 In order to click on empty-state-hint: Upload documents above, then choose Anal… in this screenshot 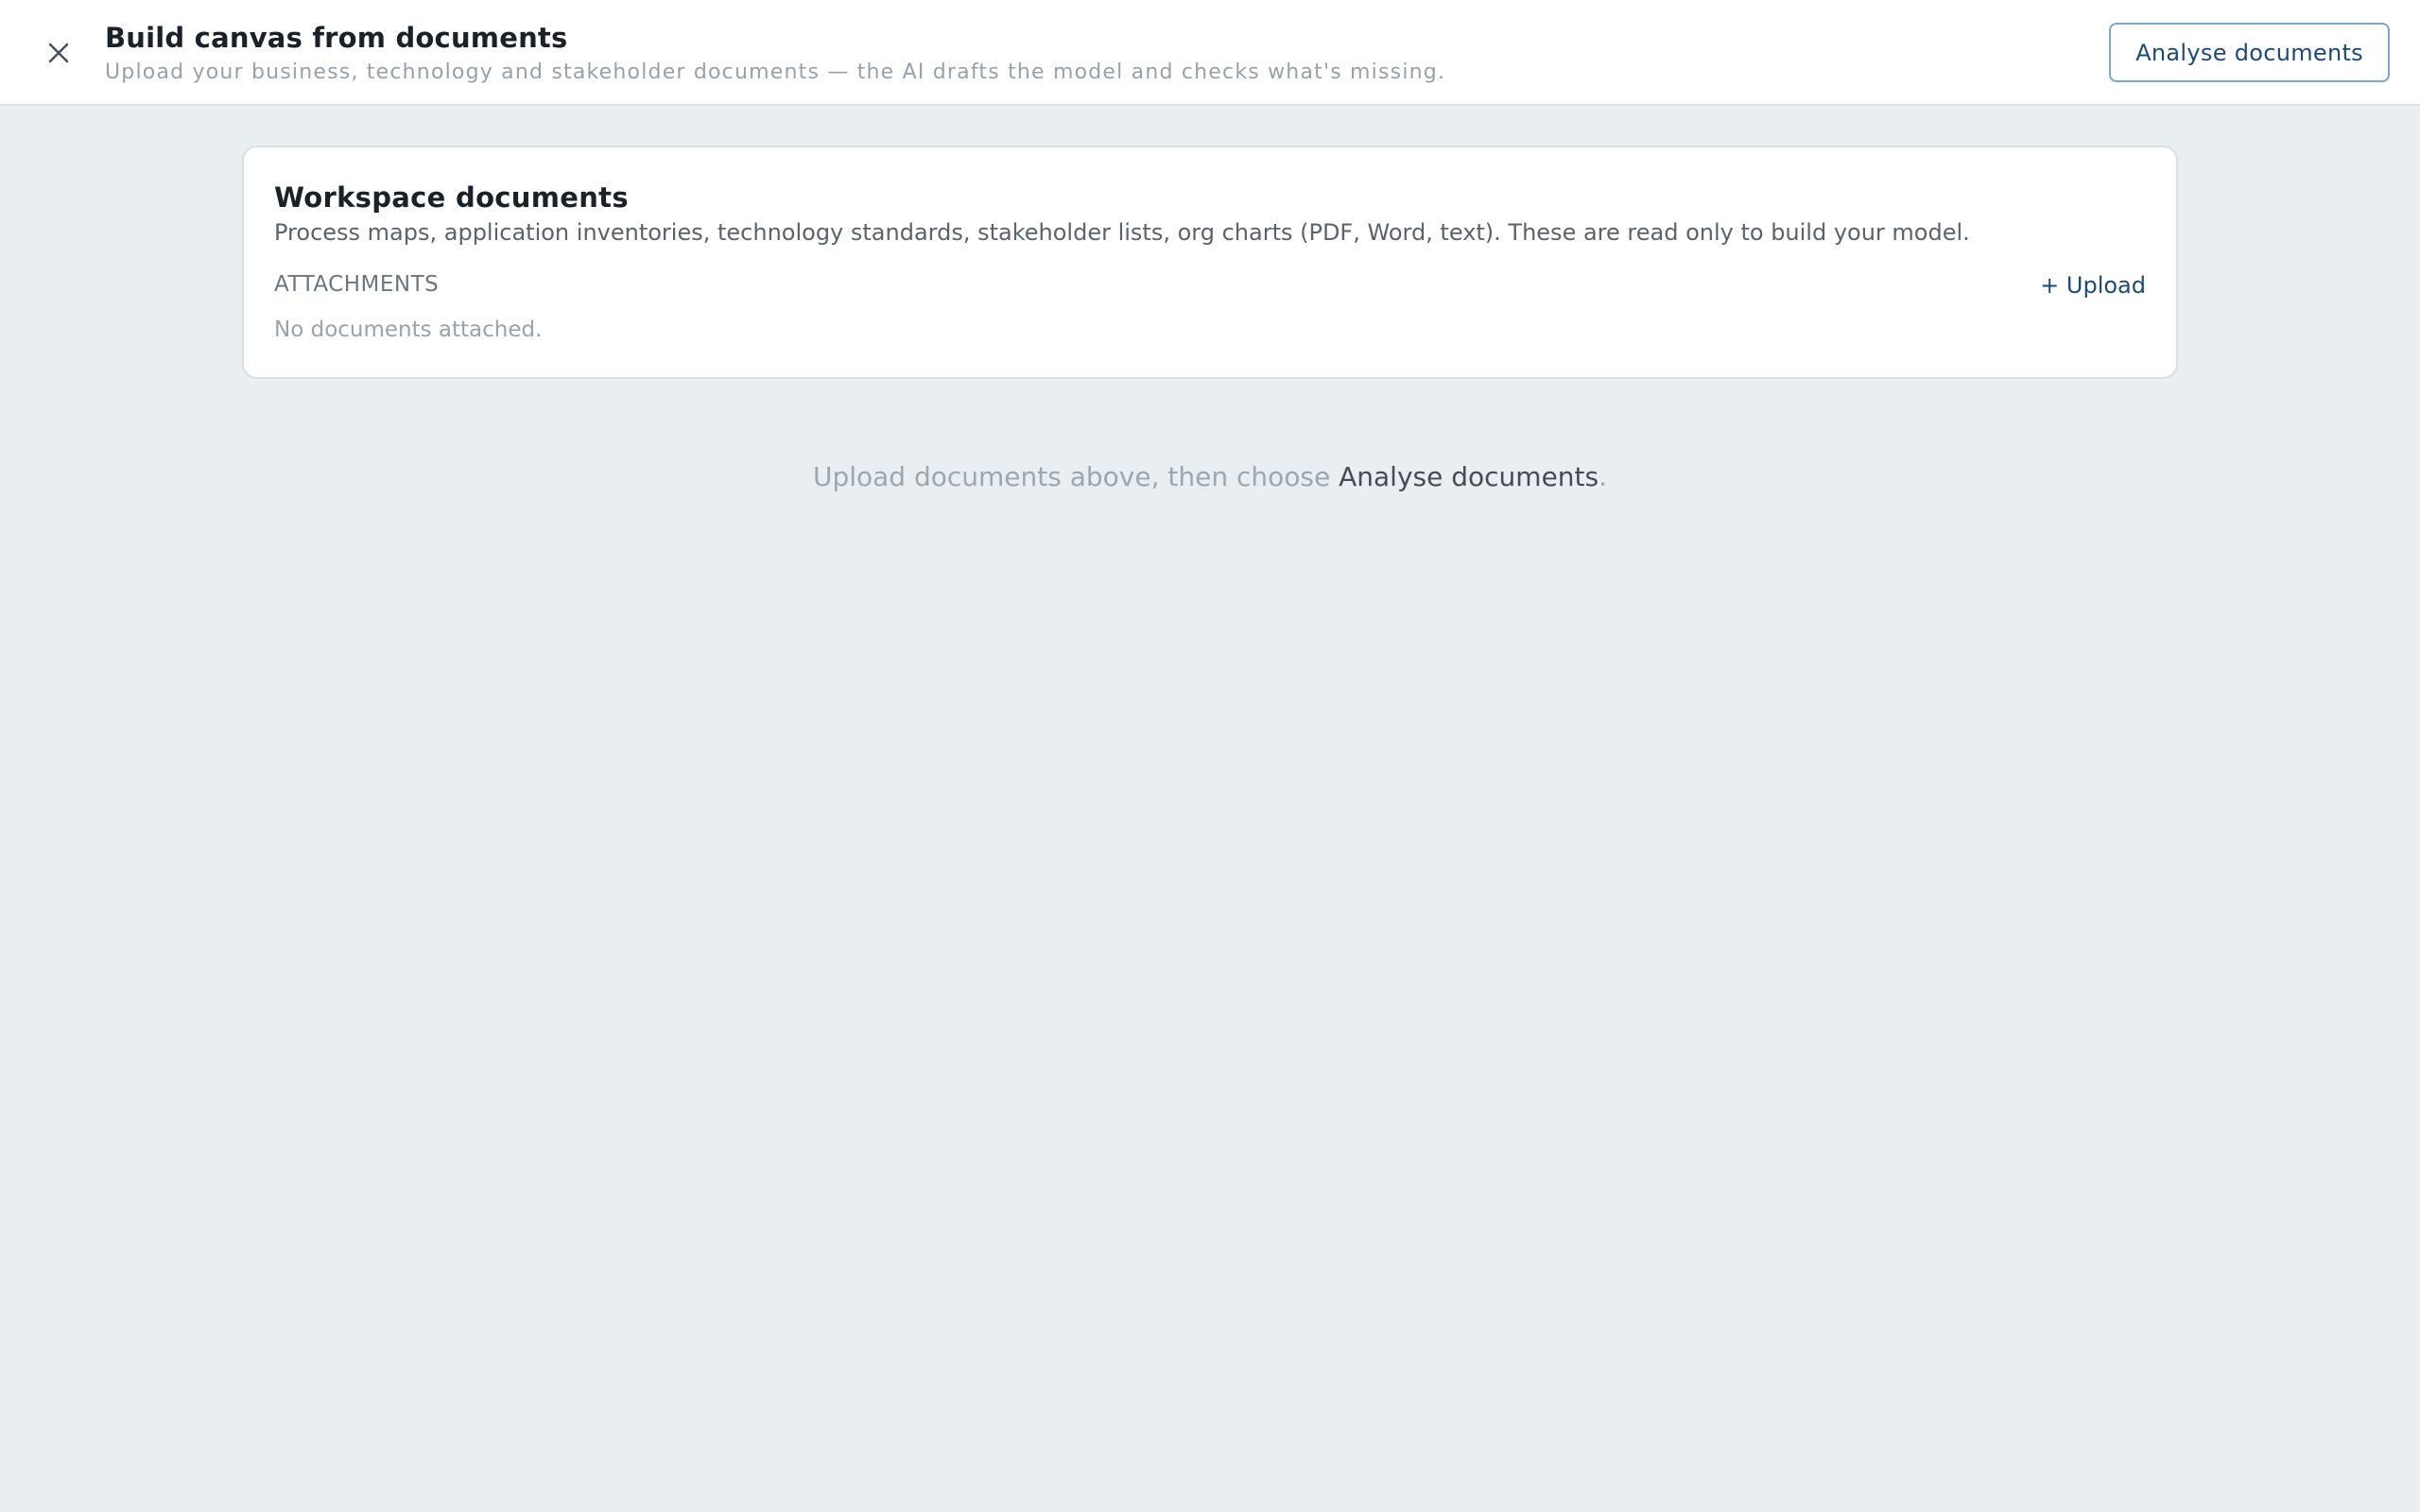, I will do `click(1210, 476)`.